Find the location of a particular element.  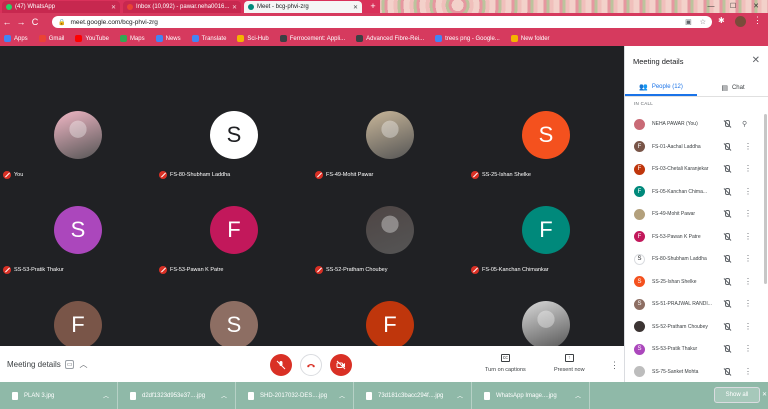

participant-name: You is located at coordinates (19, 175).